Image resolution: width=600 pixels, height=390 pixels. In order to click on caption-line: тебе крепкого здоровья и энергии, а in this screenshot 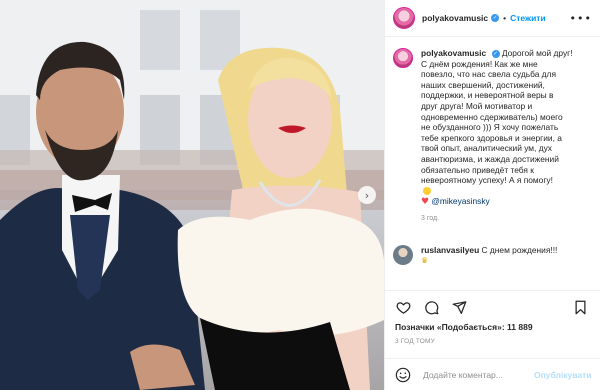, I will do `click(491, 137)`.